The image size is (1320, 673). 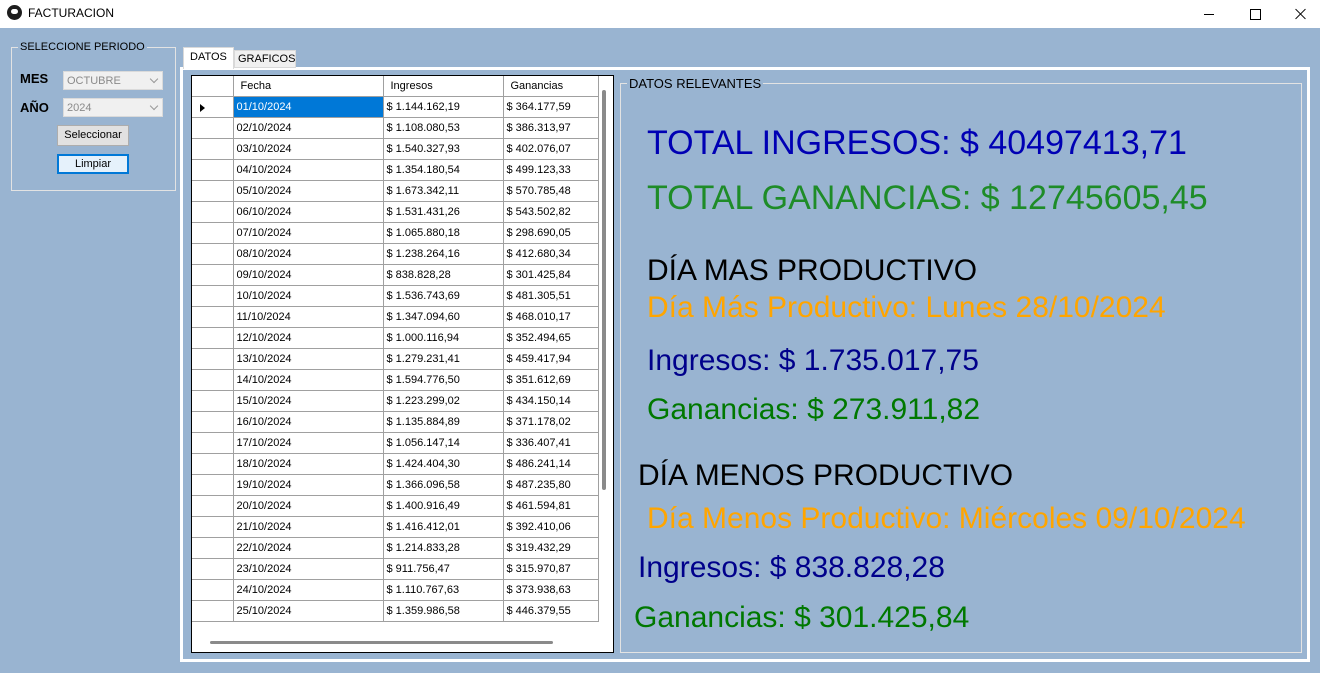 I want to click on table-cell-fecha: 04/10/2024, so click(x=308, y=170).